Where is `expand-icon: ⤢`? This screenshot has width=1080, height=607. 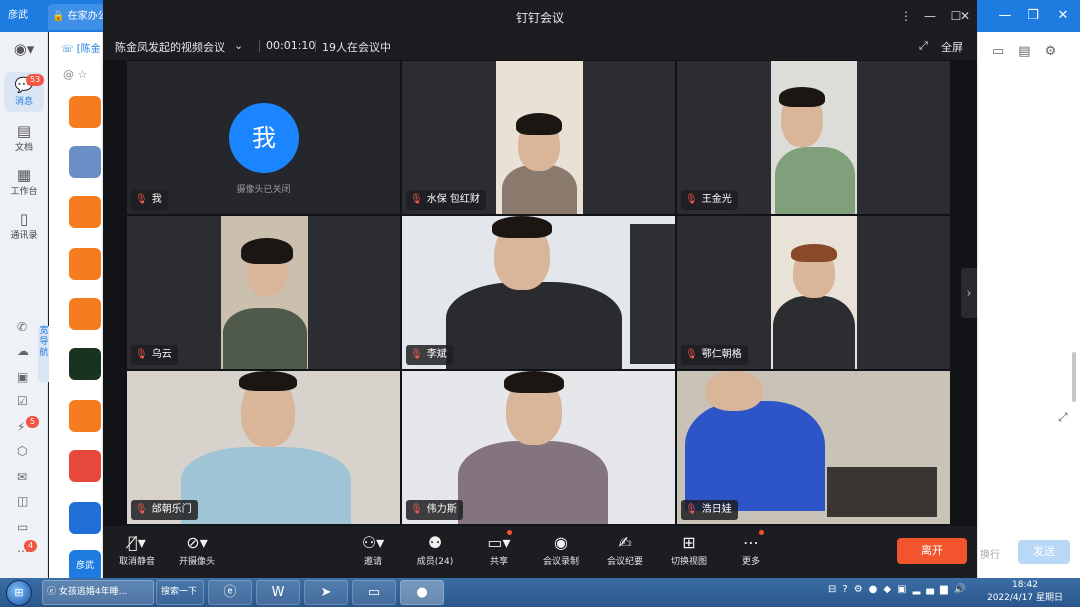
expand-icon: ⤢ is located at coordinates (1063, 417).